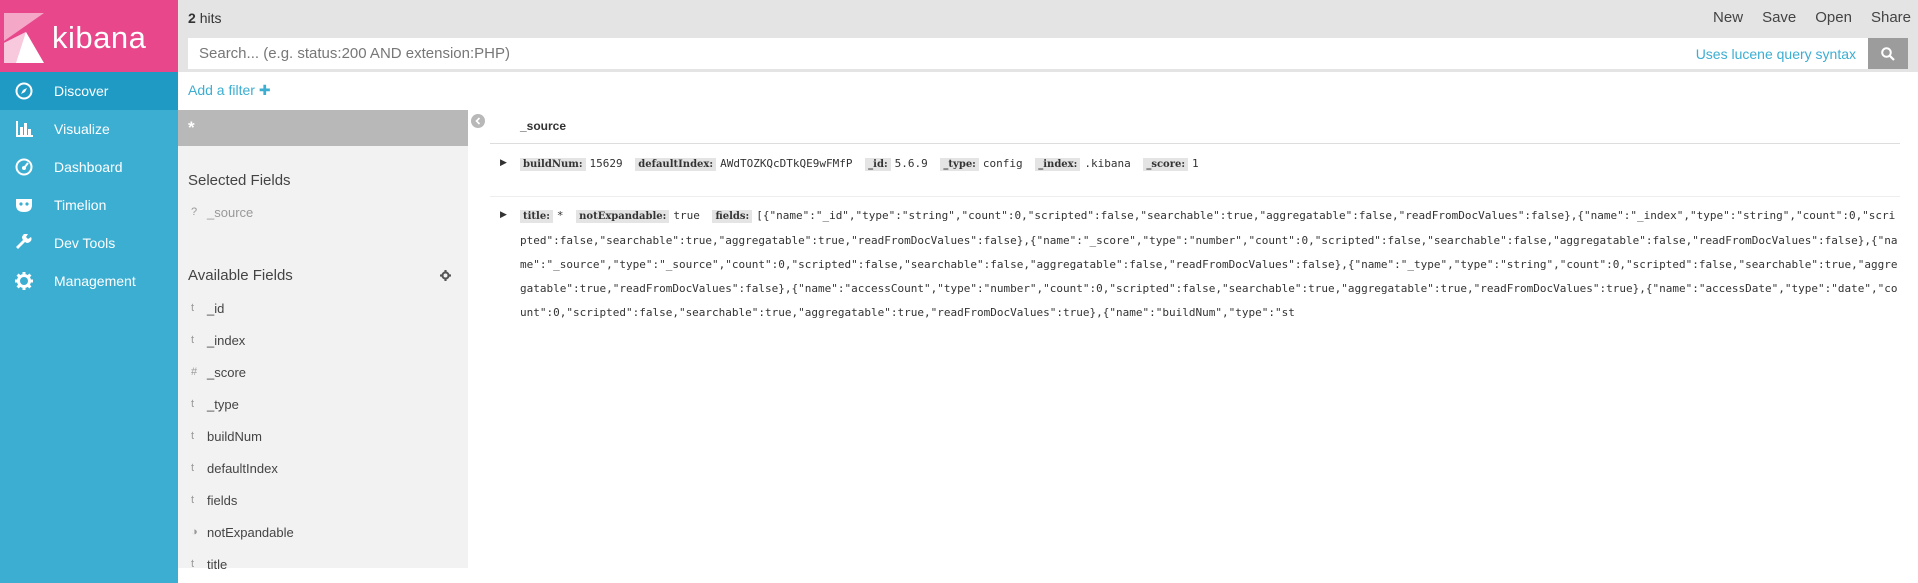 This screenshot has width=1918, height=583. I want to click on chevron-left-icon, so click(478, 121).